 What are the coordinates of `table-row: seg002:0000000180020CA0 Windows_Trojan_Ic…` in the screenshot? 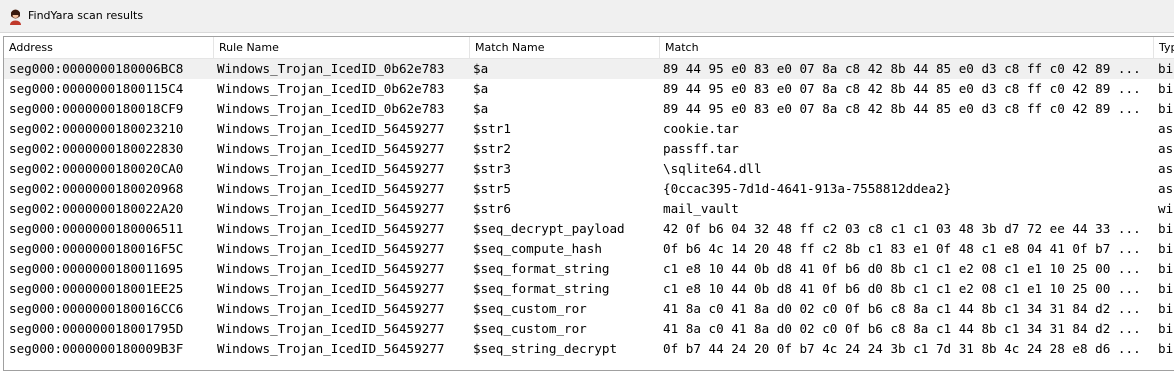 It's located at (589, 169).